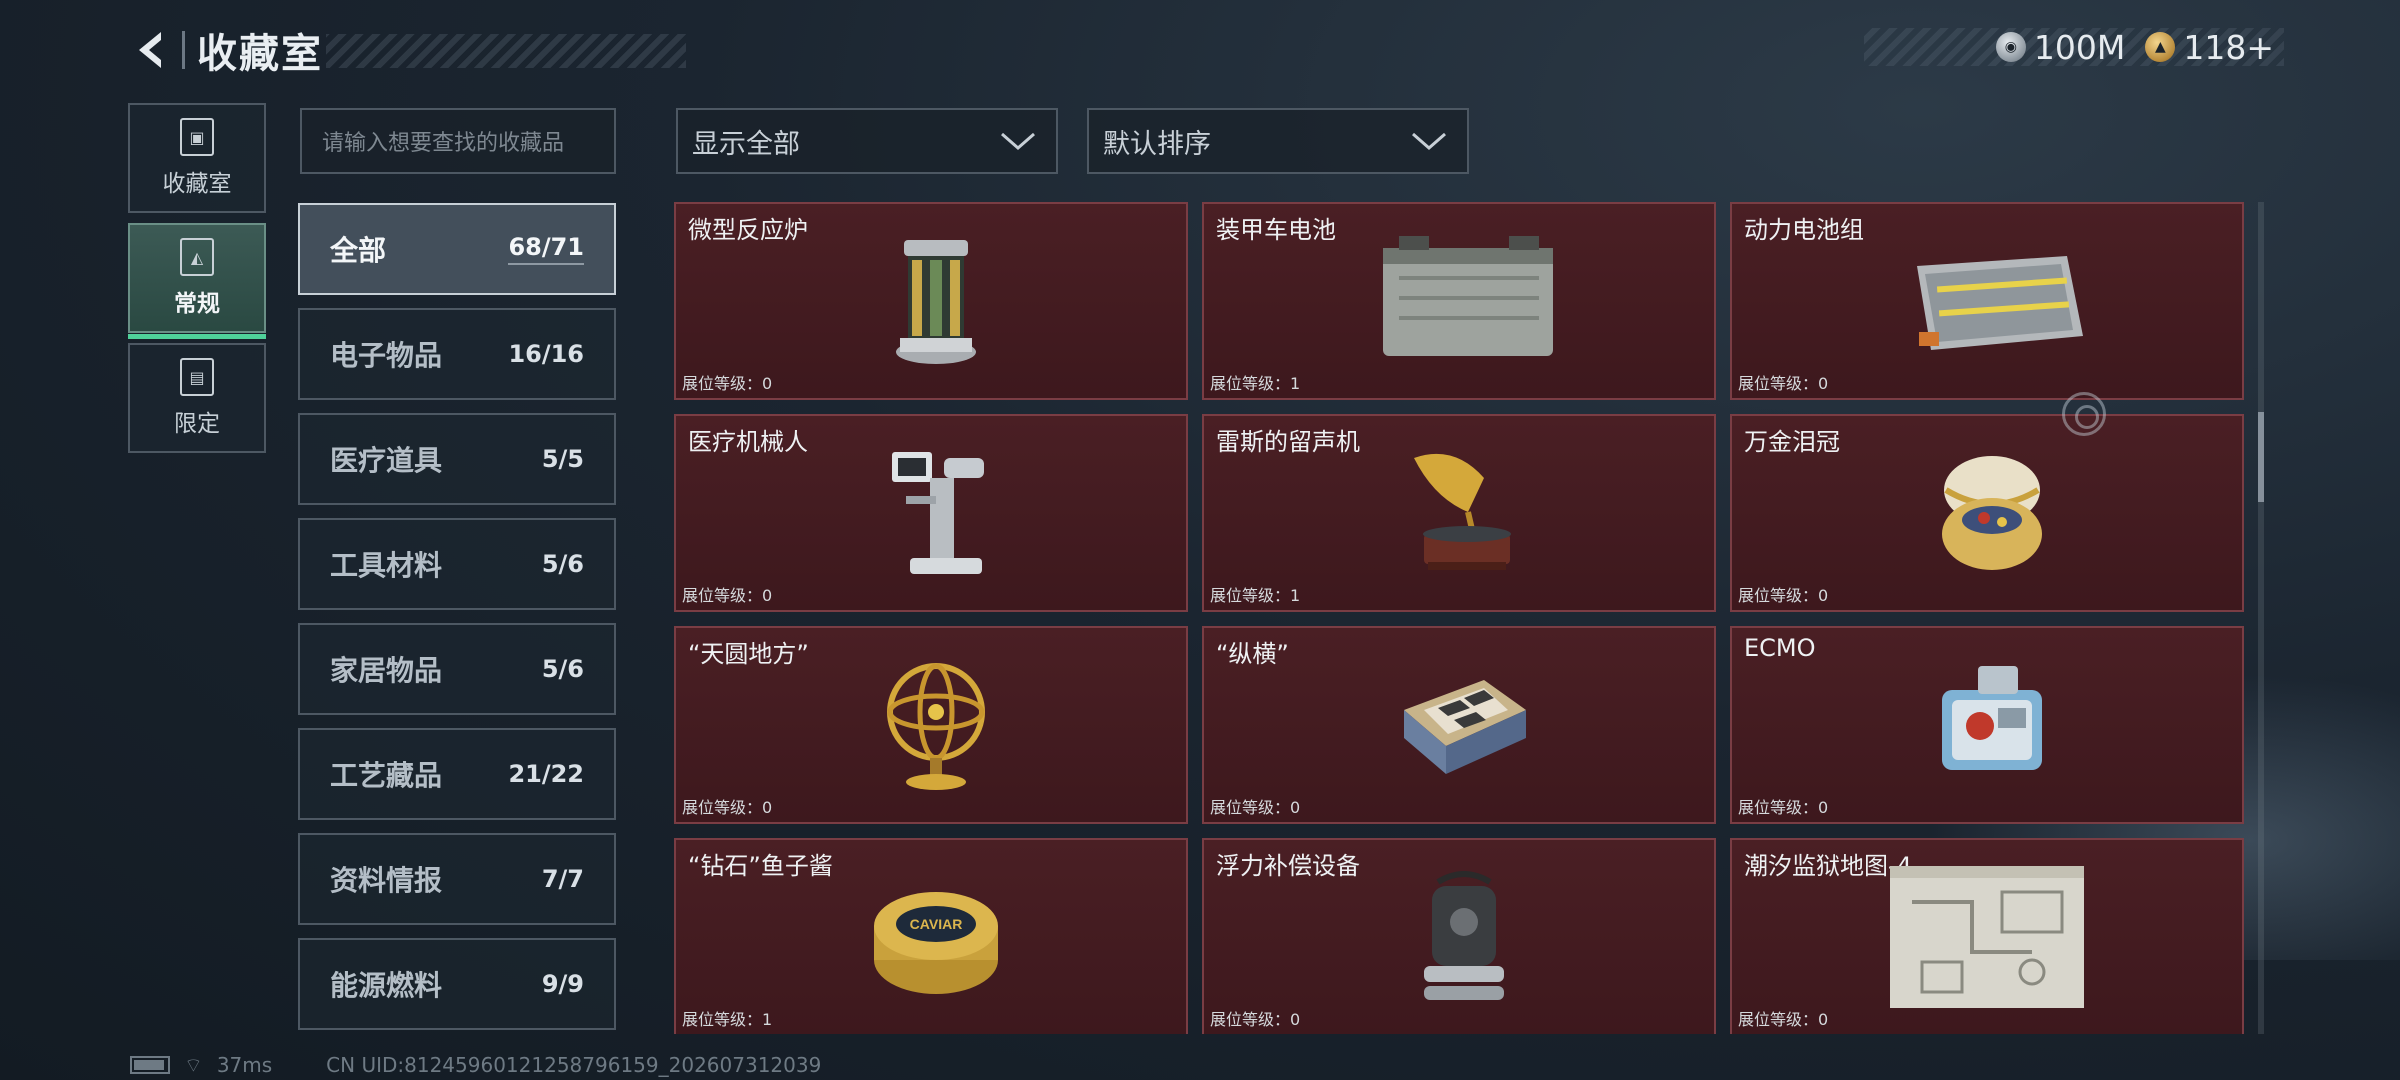  What do you see at coordinates (457, 669) in the screenshot?
I see `category-household: 家居物品 5/6` at bounding box center [457, 669].